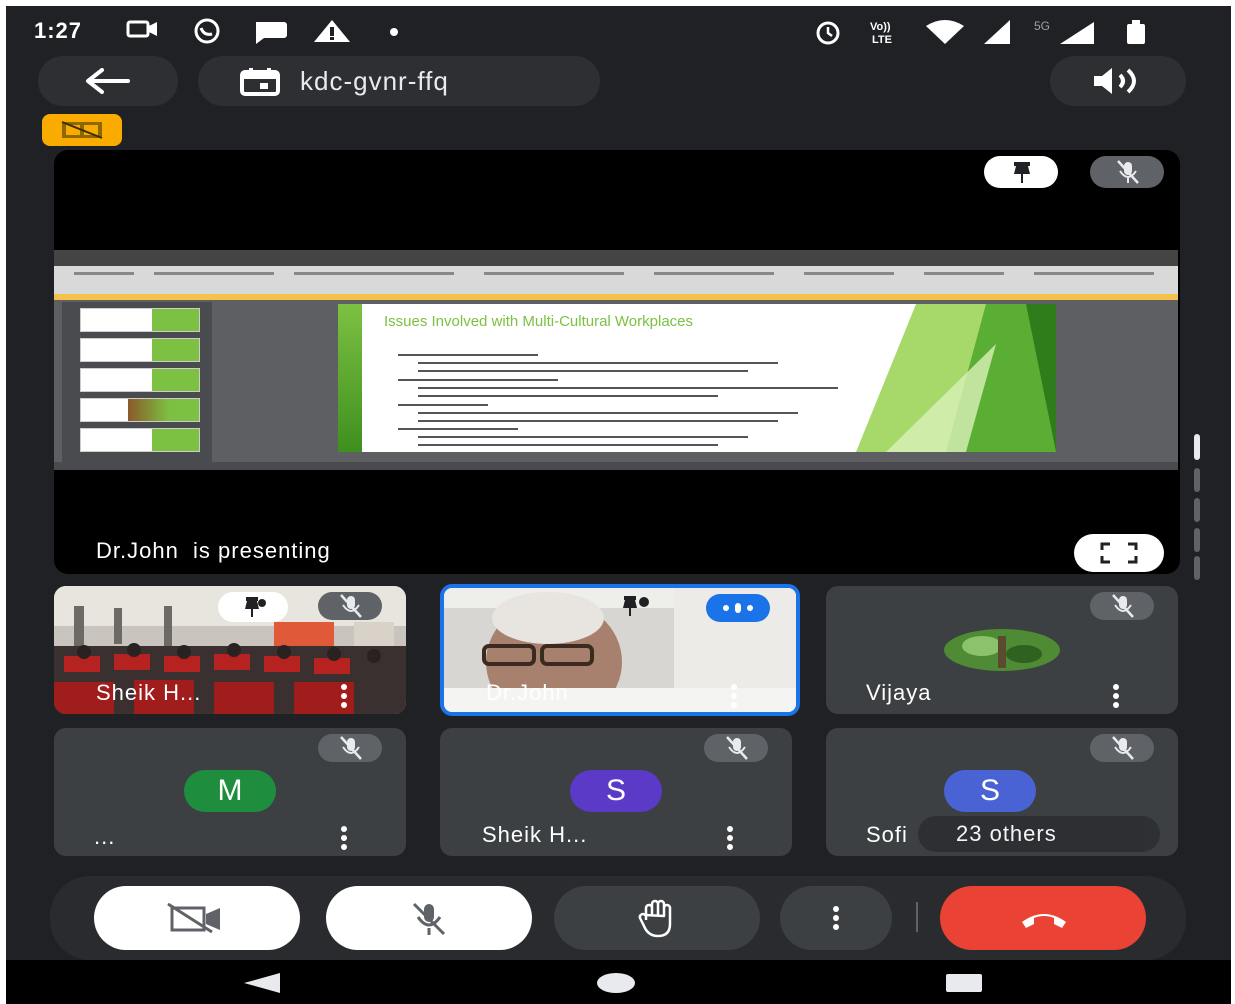 The image size is (1235, 1004). Describe the element at coordinates (262, 983) in the screenshot. I see `back-nav-icon` at that location.